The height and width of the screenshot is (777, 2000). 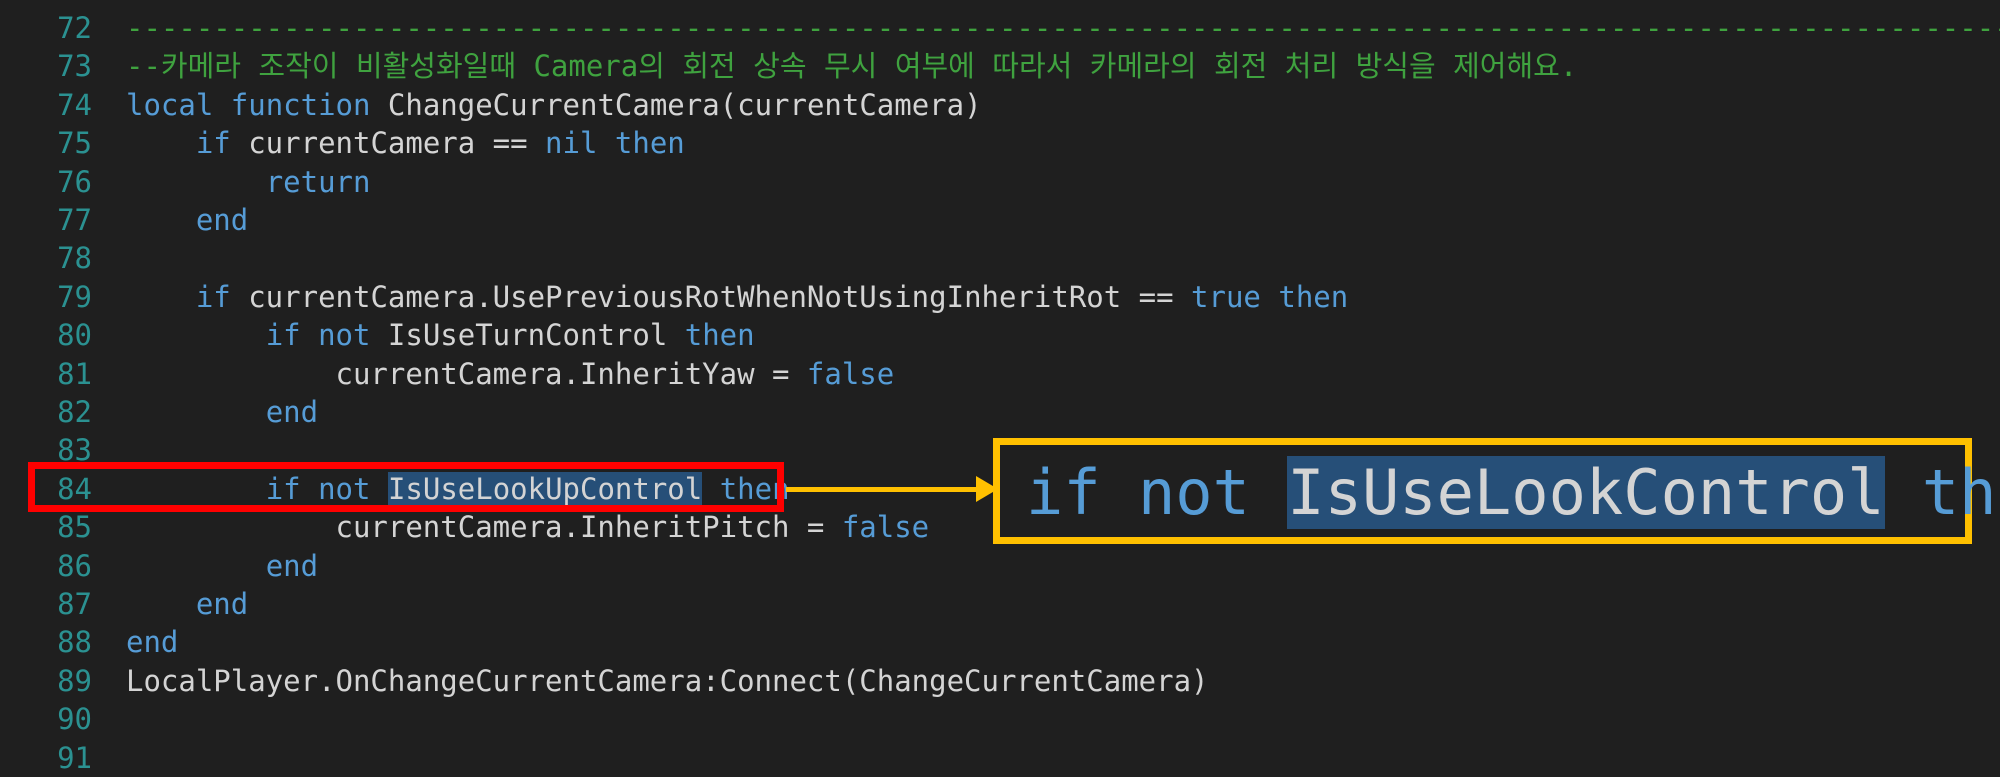 I want to click on callout-selected-token: IsUseLookControl, so click(x=1586, y=492).